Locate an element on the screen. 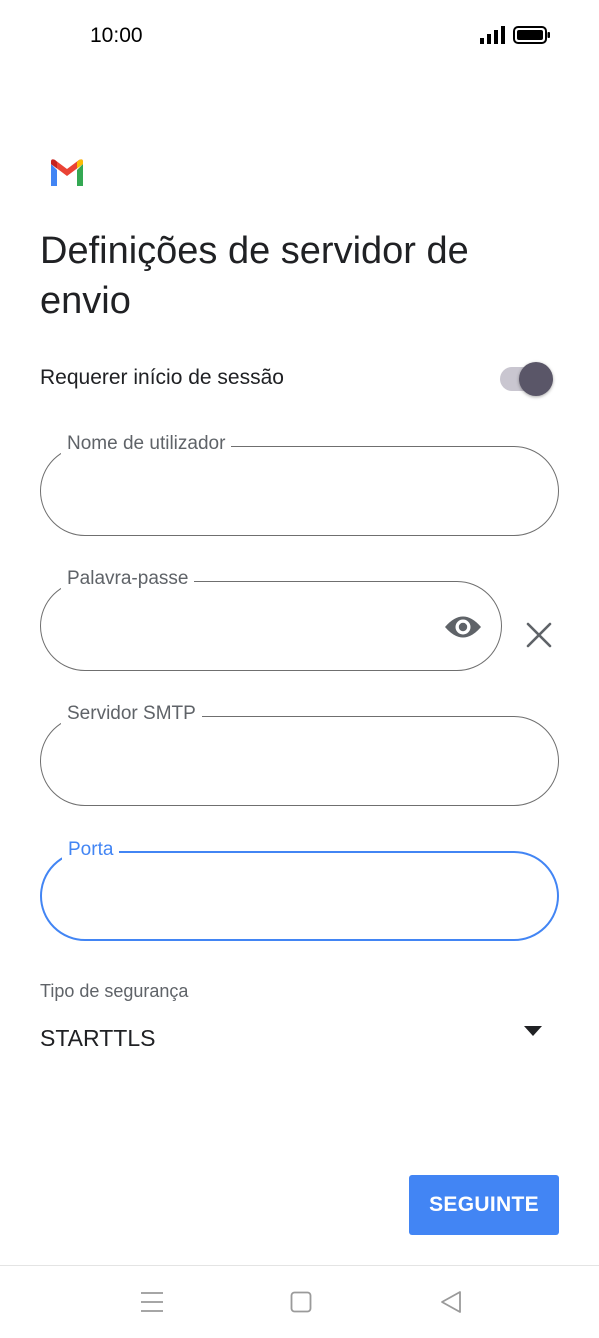  dropdown-icon is located at coordinates (533, 1031).